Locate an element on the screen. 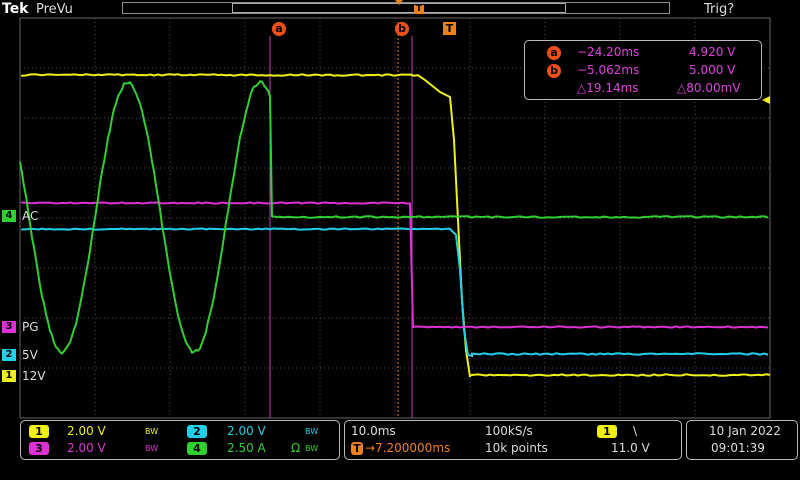 The width and height of the screenshot is (800, 480). ch4-scale-badge: 4 is located at coordinates (197, 448).